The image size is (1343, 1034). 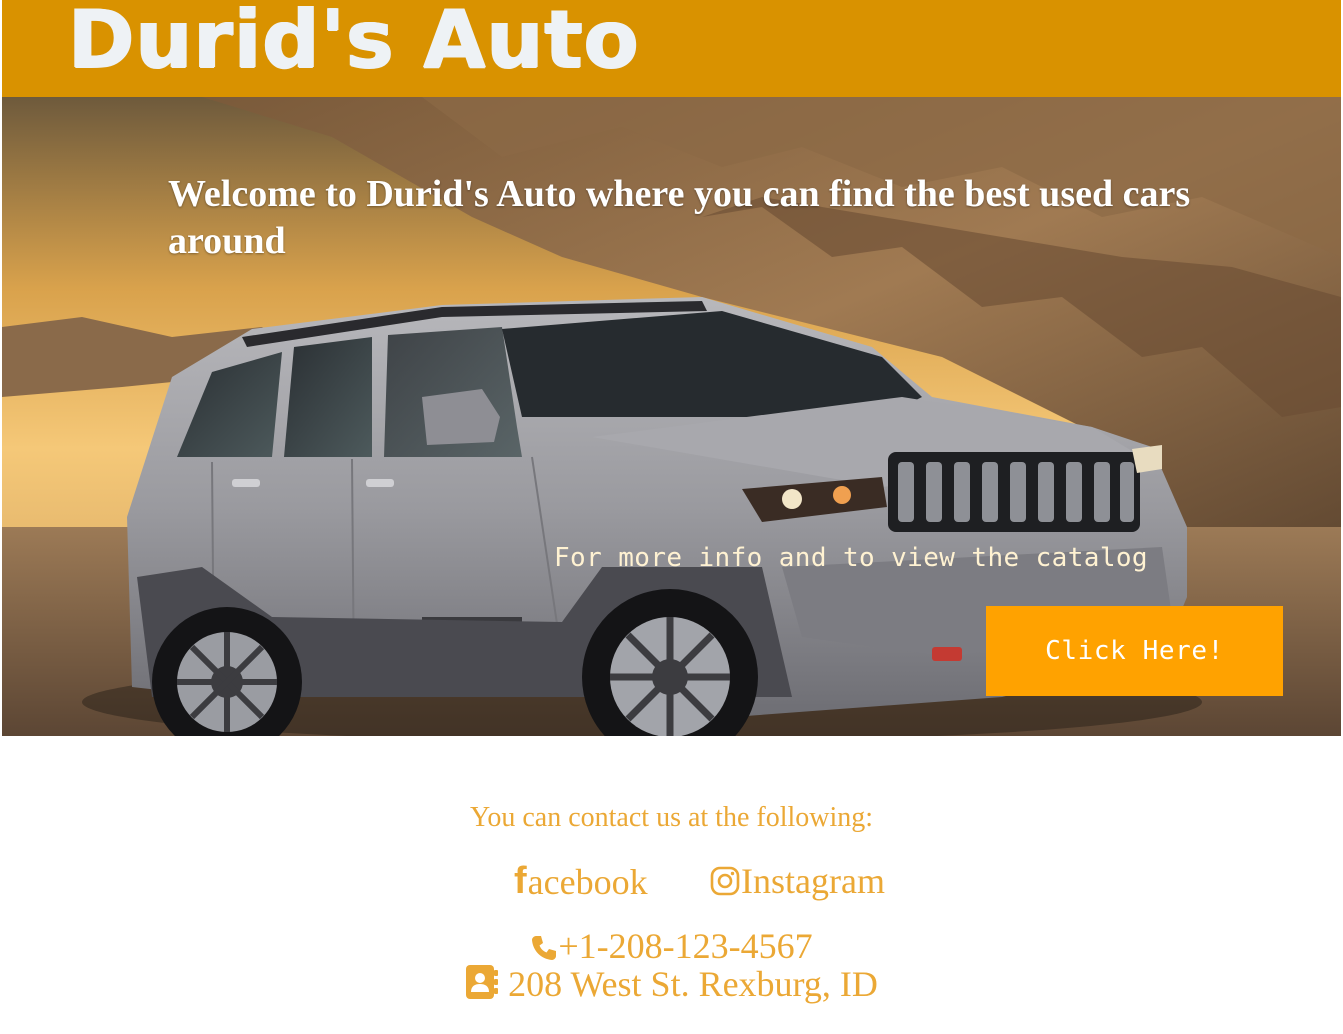 I want to click on facebook-icon: f, so click(x=520, y=881).